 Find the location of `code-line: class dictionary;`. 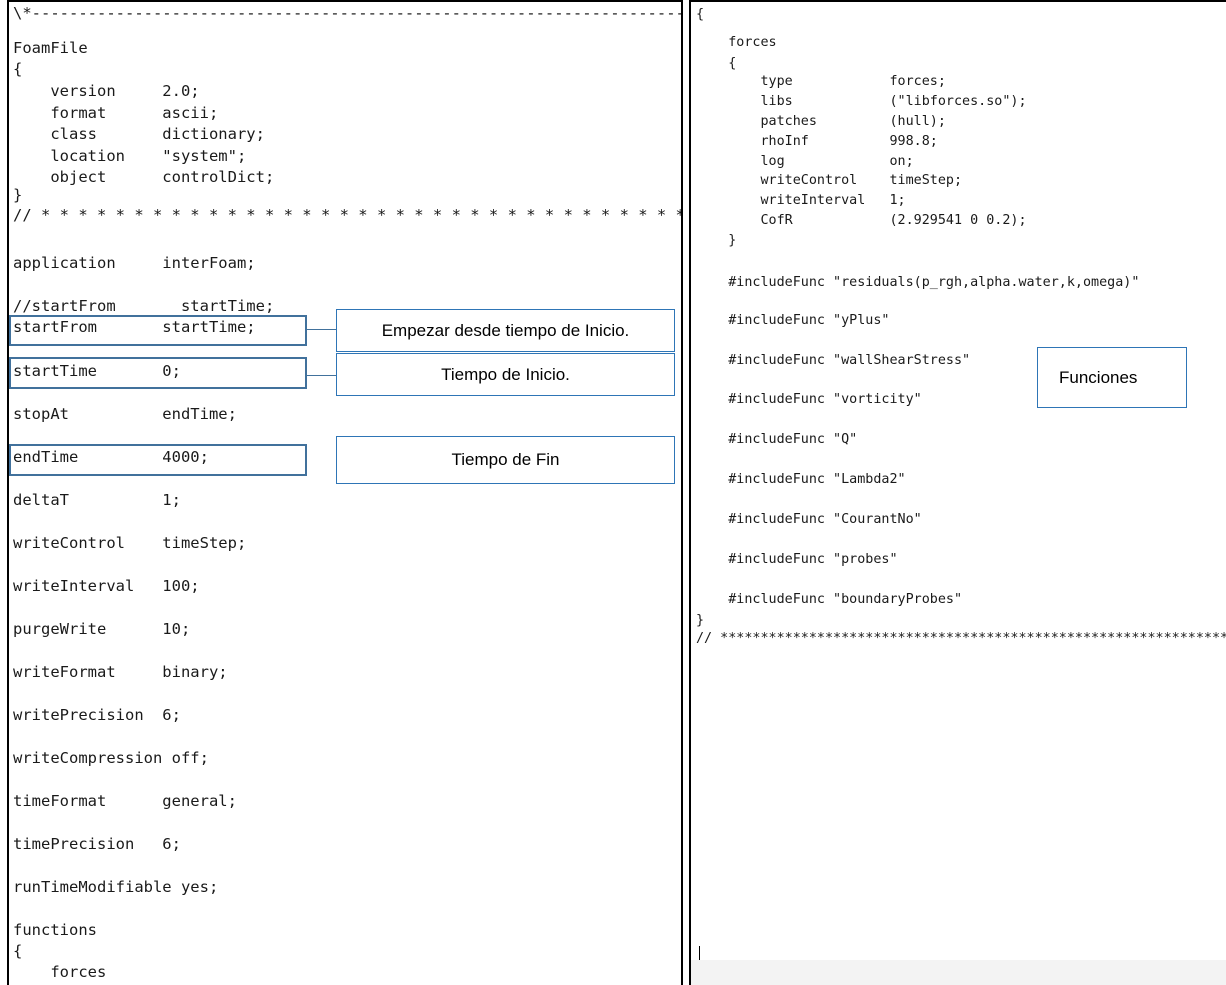

code-line: class dictionary; is located at coordinates (139, 134).